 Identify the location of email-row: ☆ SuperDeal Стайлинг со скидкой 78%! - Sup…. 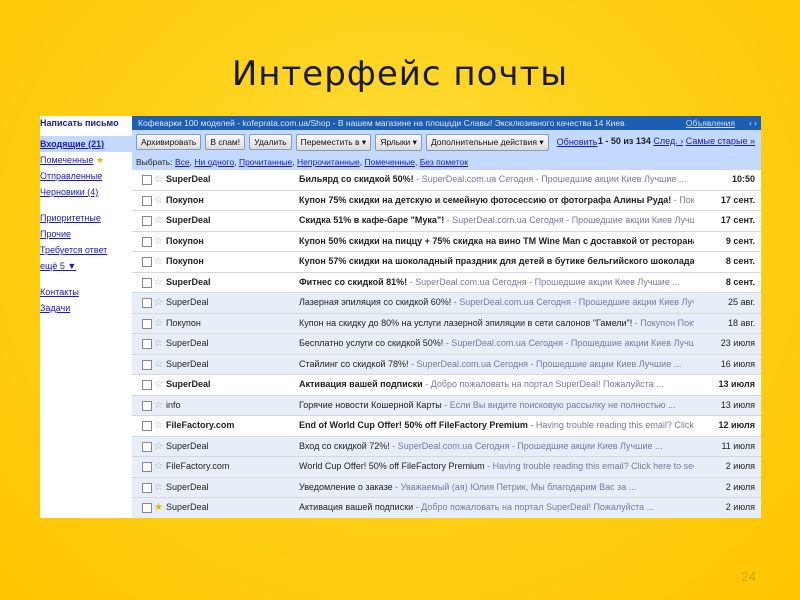
(446, 364).